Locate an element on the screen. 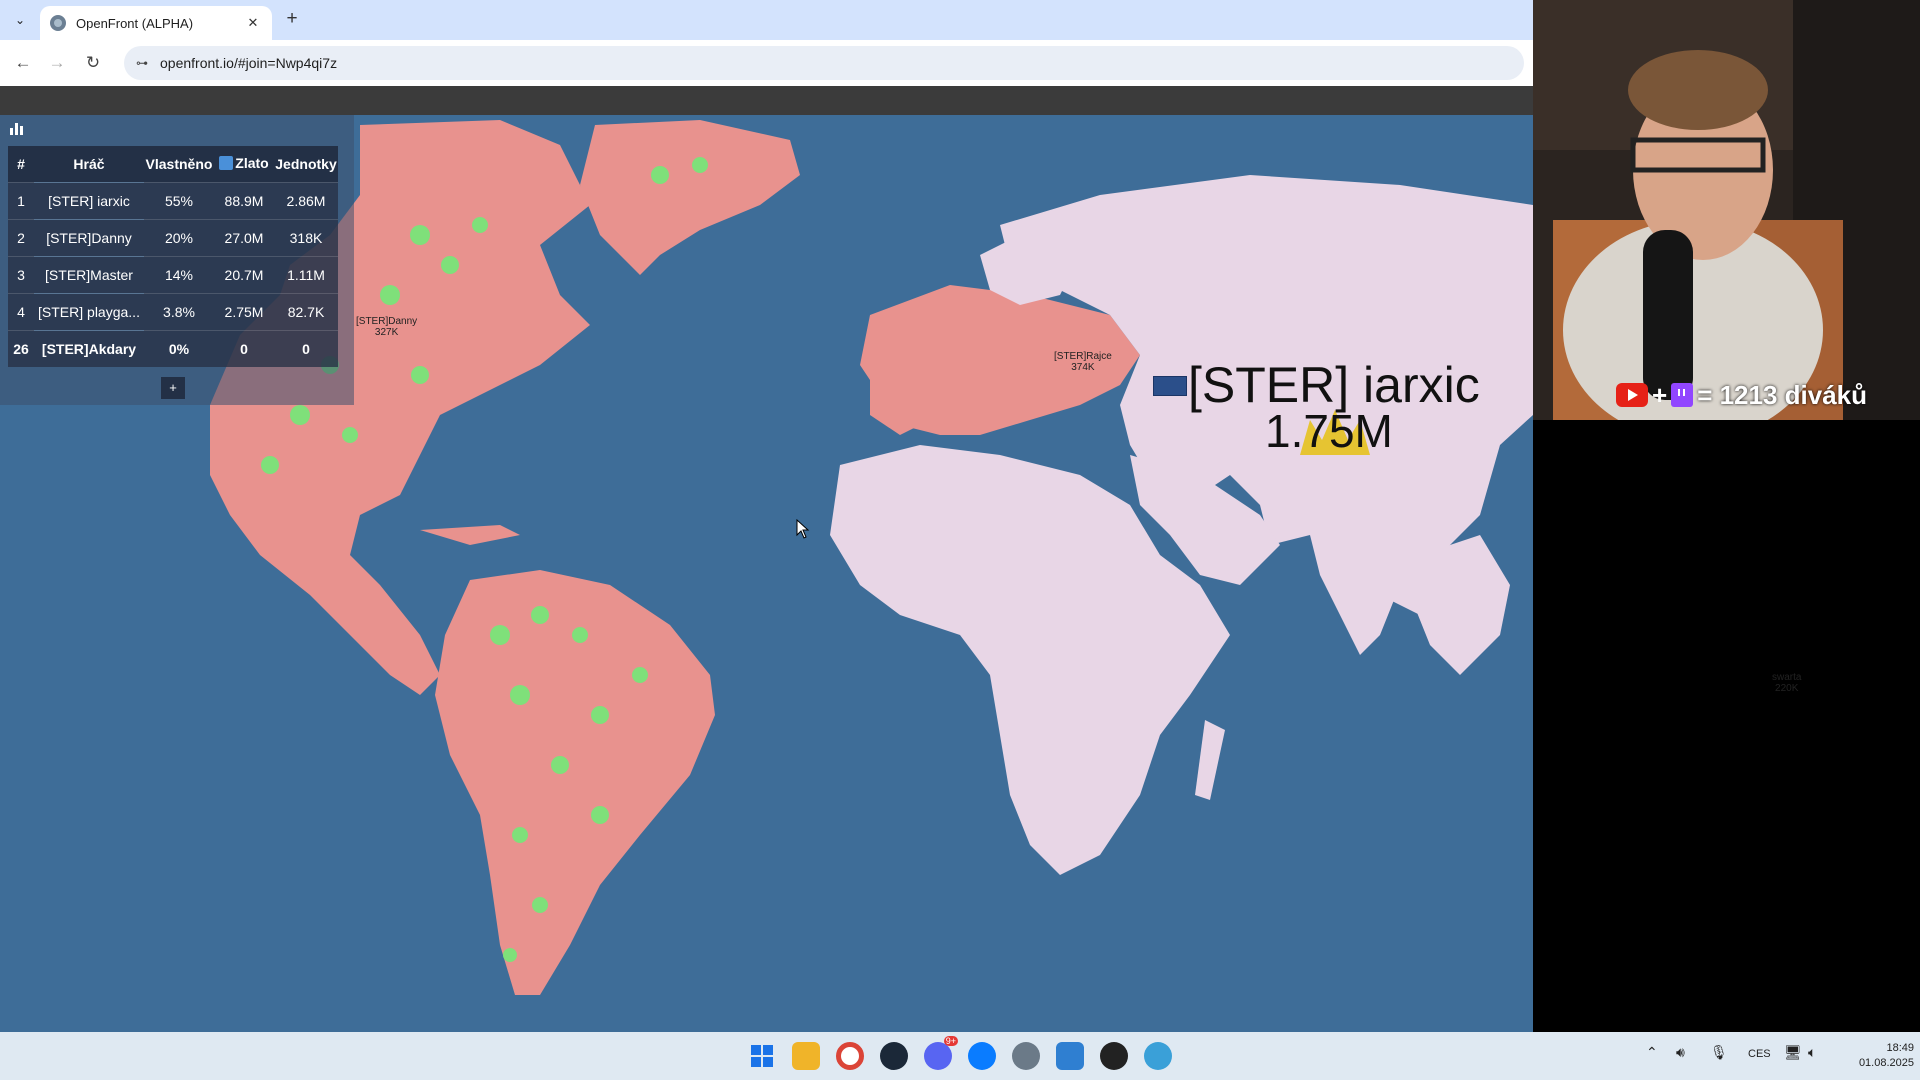 The width and height of the screenshot is (1920, 1080). discord-icon: 9+ is located at coordinates (941, 1053).